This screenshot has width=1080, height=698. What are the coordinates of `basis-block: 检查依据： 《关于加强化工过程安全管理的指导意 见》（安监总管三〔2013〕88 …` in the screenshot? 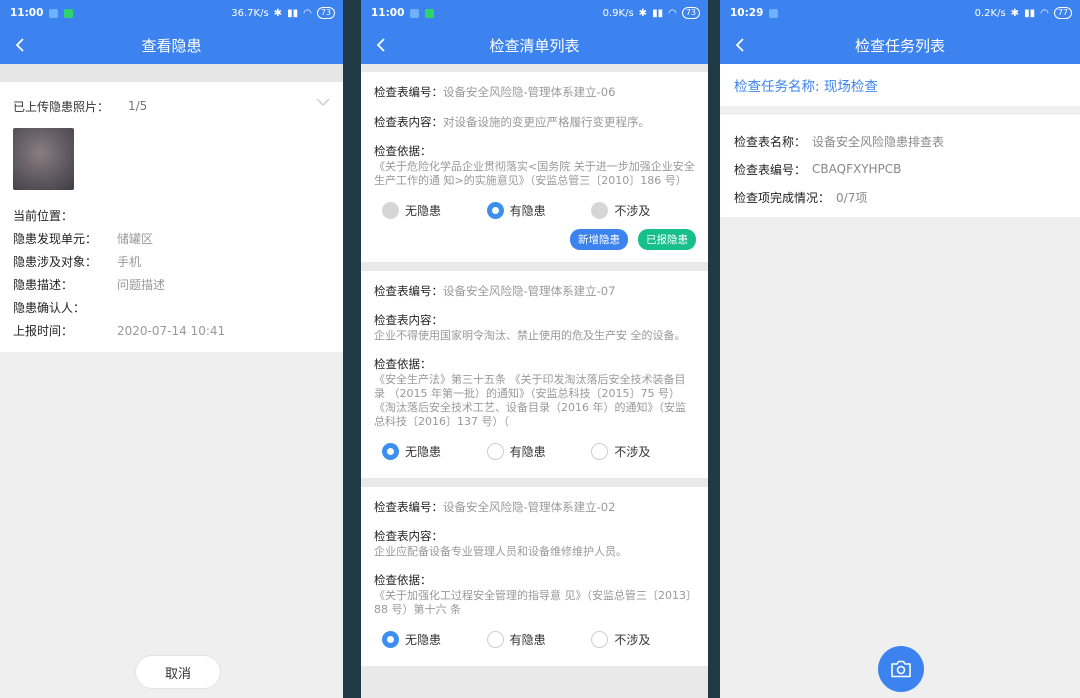 It's located at (535, 595).